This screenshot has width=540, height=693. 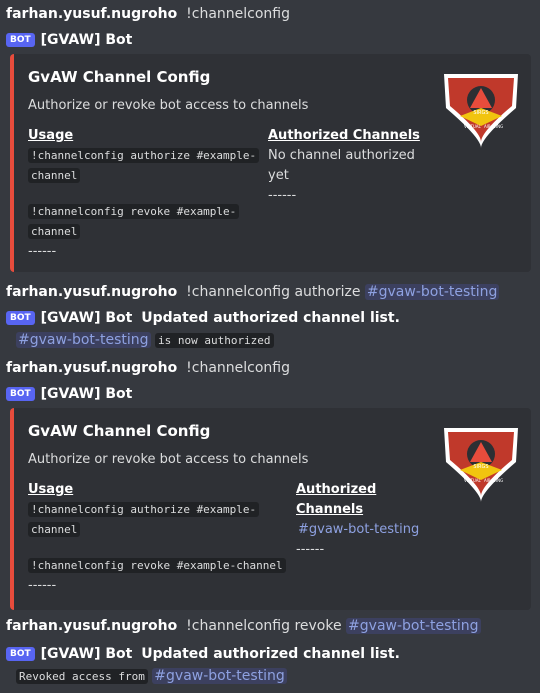 I want to click on authorized-channel-mention: #gvaw-bot-testing, so click(x=358, y=529).